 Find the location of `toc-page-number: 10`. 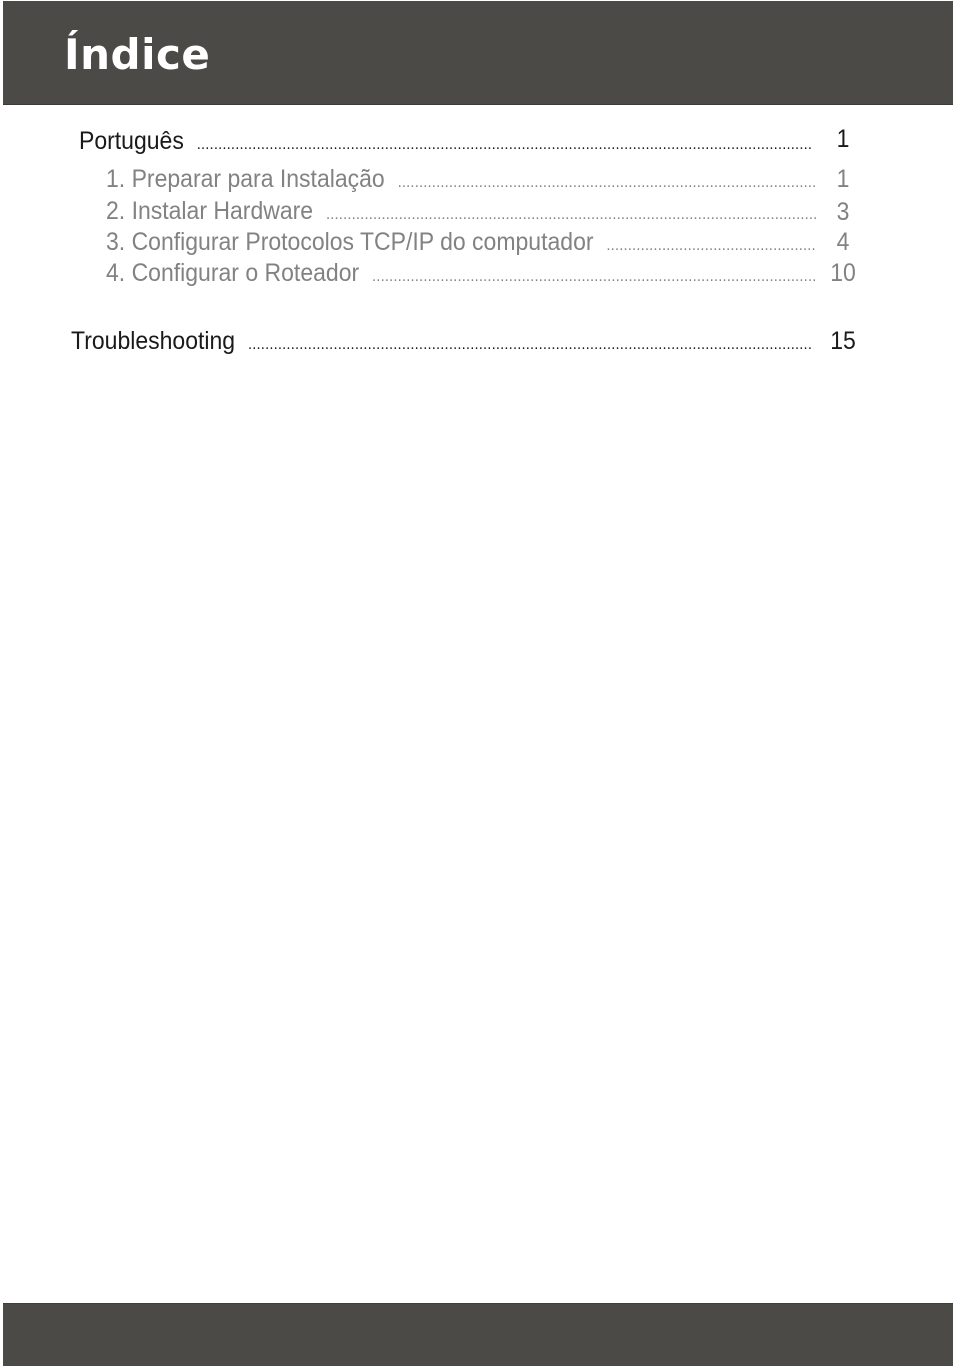

toc-page-number: 10 is located at coordinates (843, 273).